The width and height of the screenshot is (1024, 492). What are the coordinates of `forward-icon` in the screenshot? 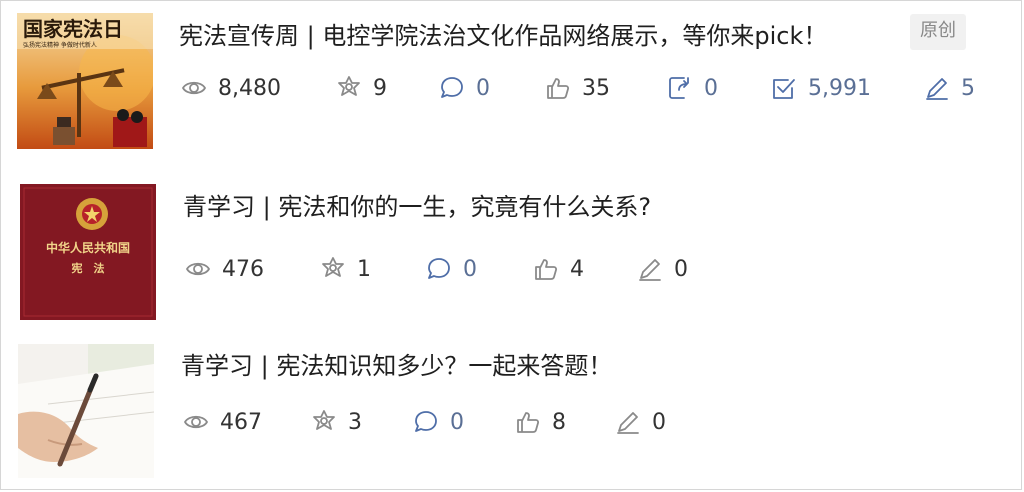 It's located at (679, 88).